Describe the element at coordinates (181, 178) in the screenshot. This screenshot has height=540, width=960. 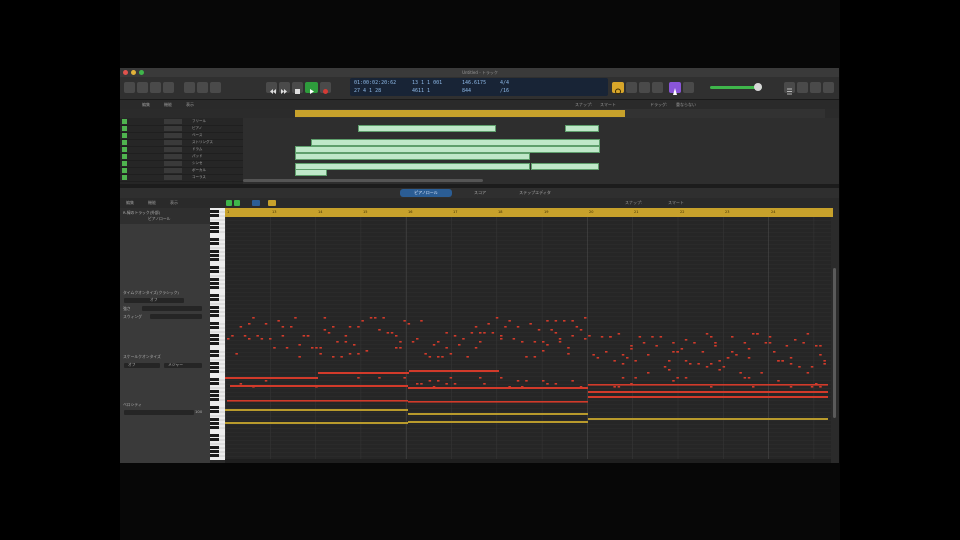
I see `track-header: コーラス` at that location.